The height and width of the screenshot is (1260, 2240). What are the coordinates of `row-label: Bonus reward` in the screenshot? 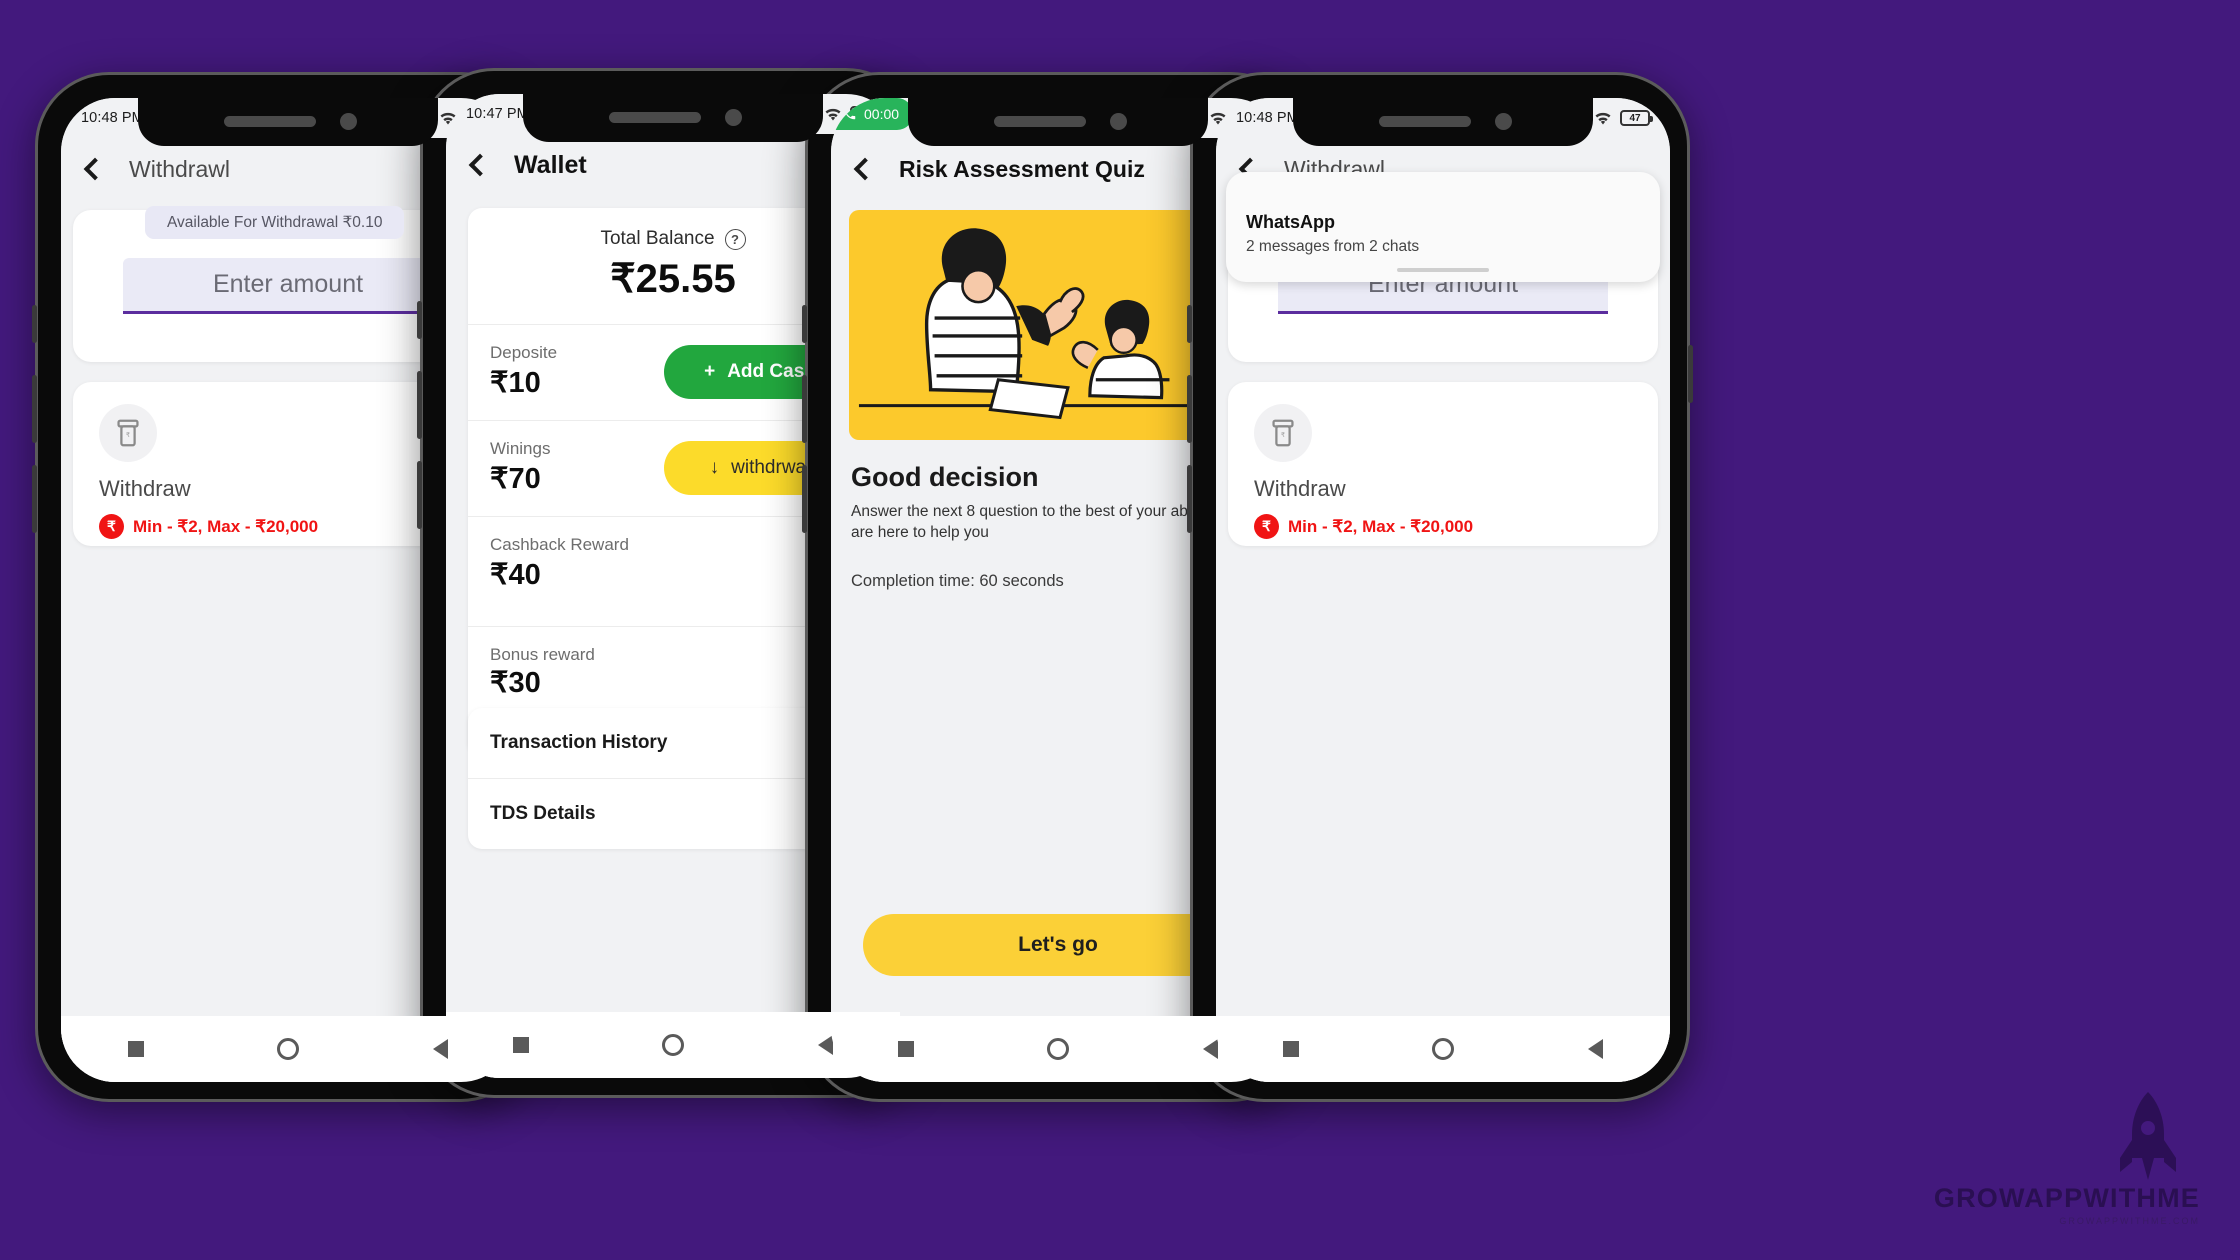 It's located at (542, 654).